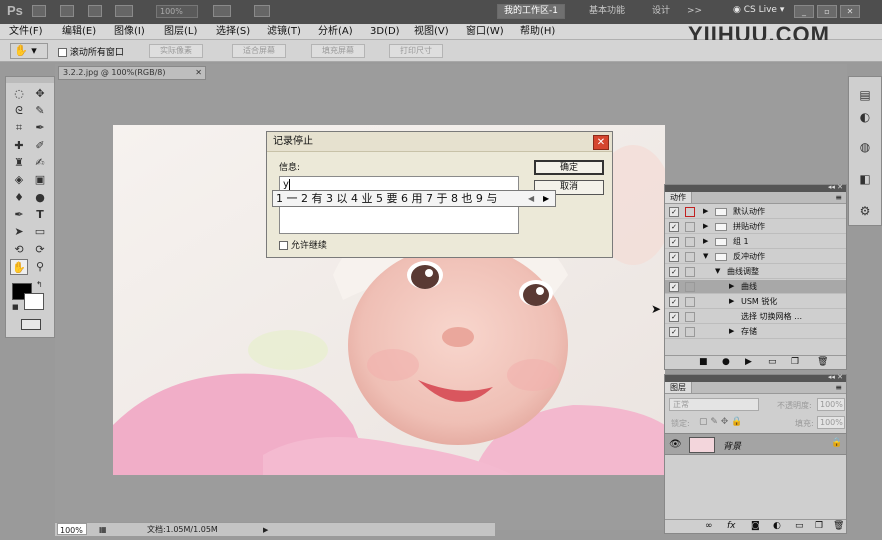 Image resolution: width=882 pixels, height=540 pixels. What do you see at coordinates (831, 422) in the screenshot?
I see `fill-field: 100%` at bounding box center [831, 422].